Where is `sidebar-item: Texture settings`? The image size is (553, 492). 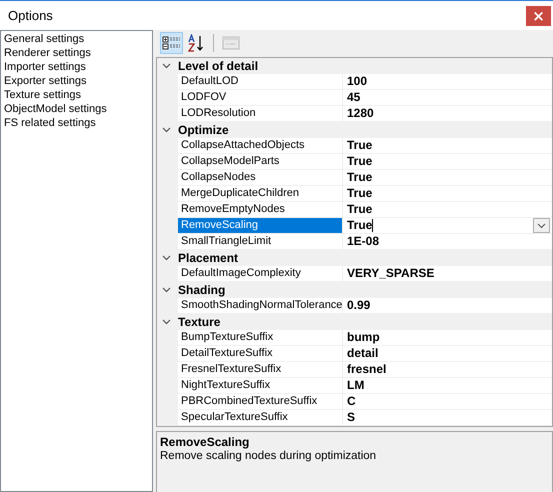 sidebar-item: Texture settings is located at coordinates (76, 95).